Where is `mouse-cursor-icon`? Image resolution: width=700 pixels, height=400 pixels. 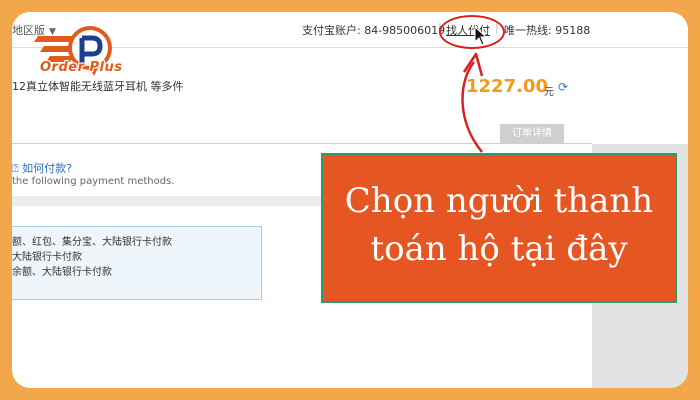 mouse-cursor-icon is located at coordinates (481, 36).